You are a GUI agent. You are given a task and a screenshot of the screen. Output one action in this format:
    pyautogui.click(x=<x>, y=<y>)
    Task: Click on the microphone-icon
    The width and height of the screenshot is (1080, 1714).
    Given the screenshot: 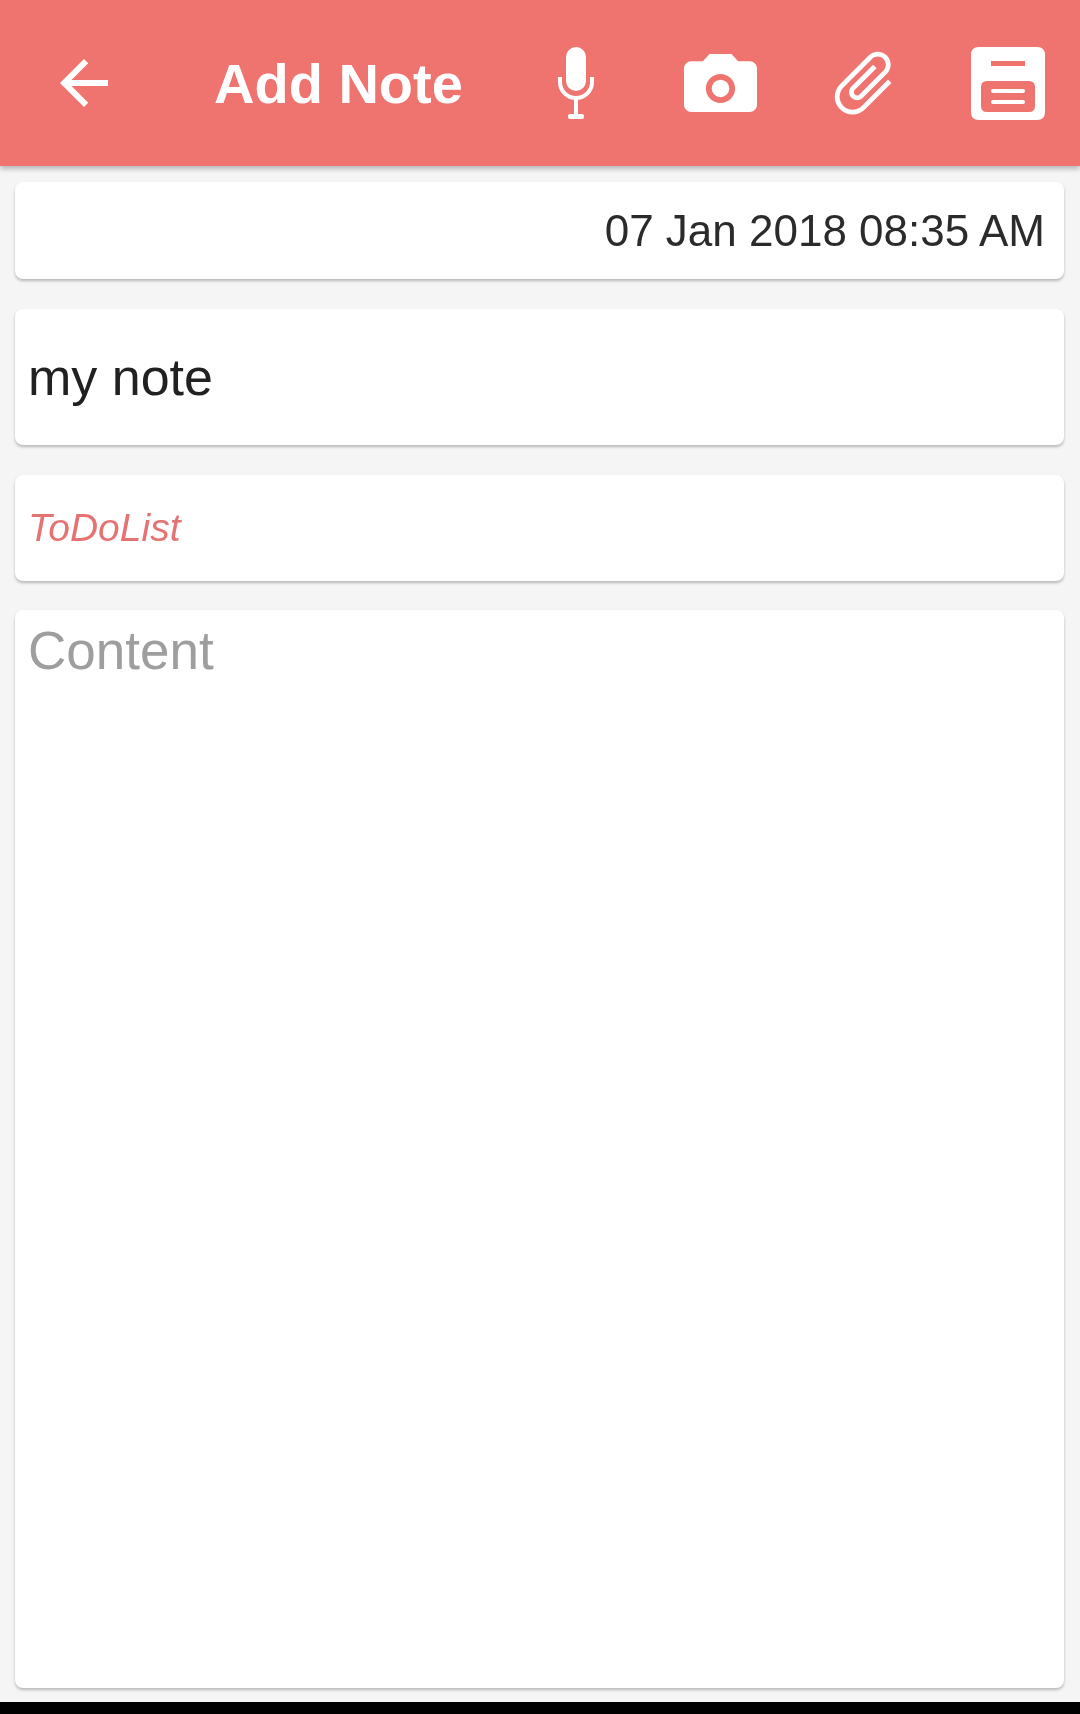 What is the action you would take?
    pyautogui.click(x=576, y=83)
    